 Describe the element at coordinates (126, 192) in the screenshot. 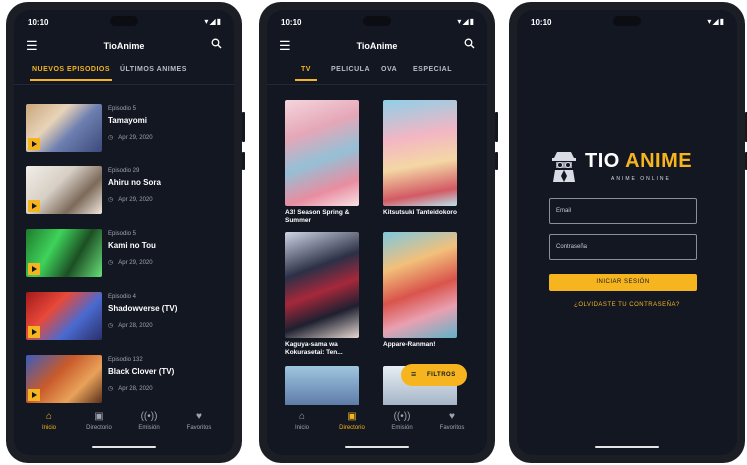

I see `episode-item: Episodio 29 Ahiru no Sora ◷ Apr 29, 2020` at that location.